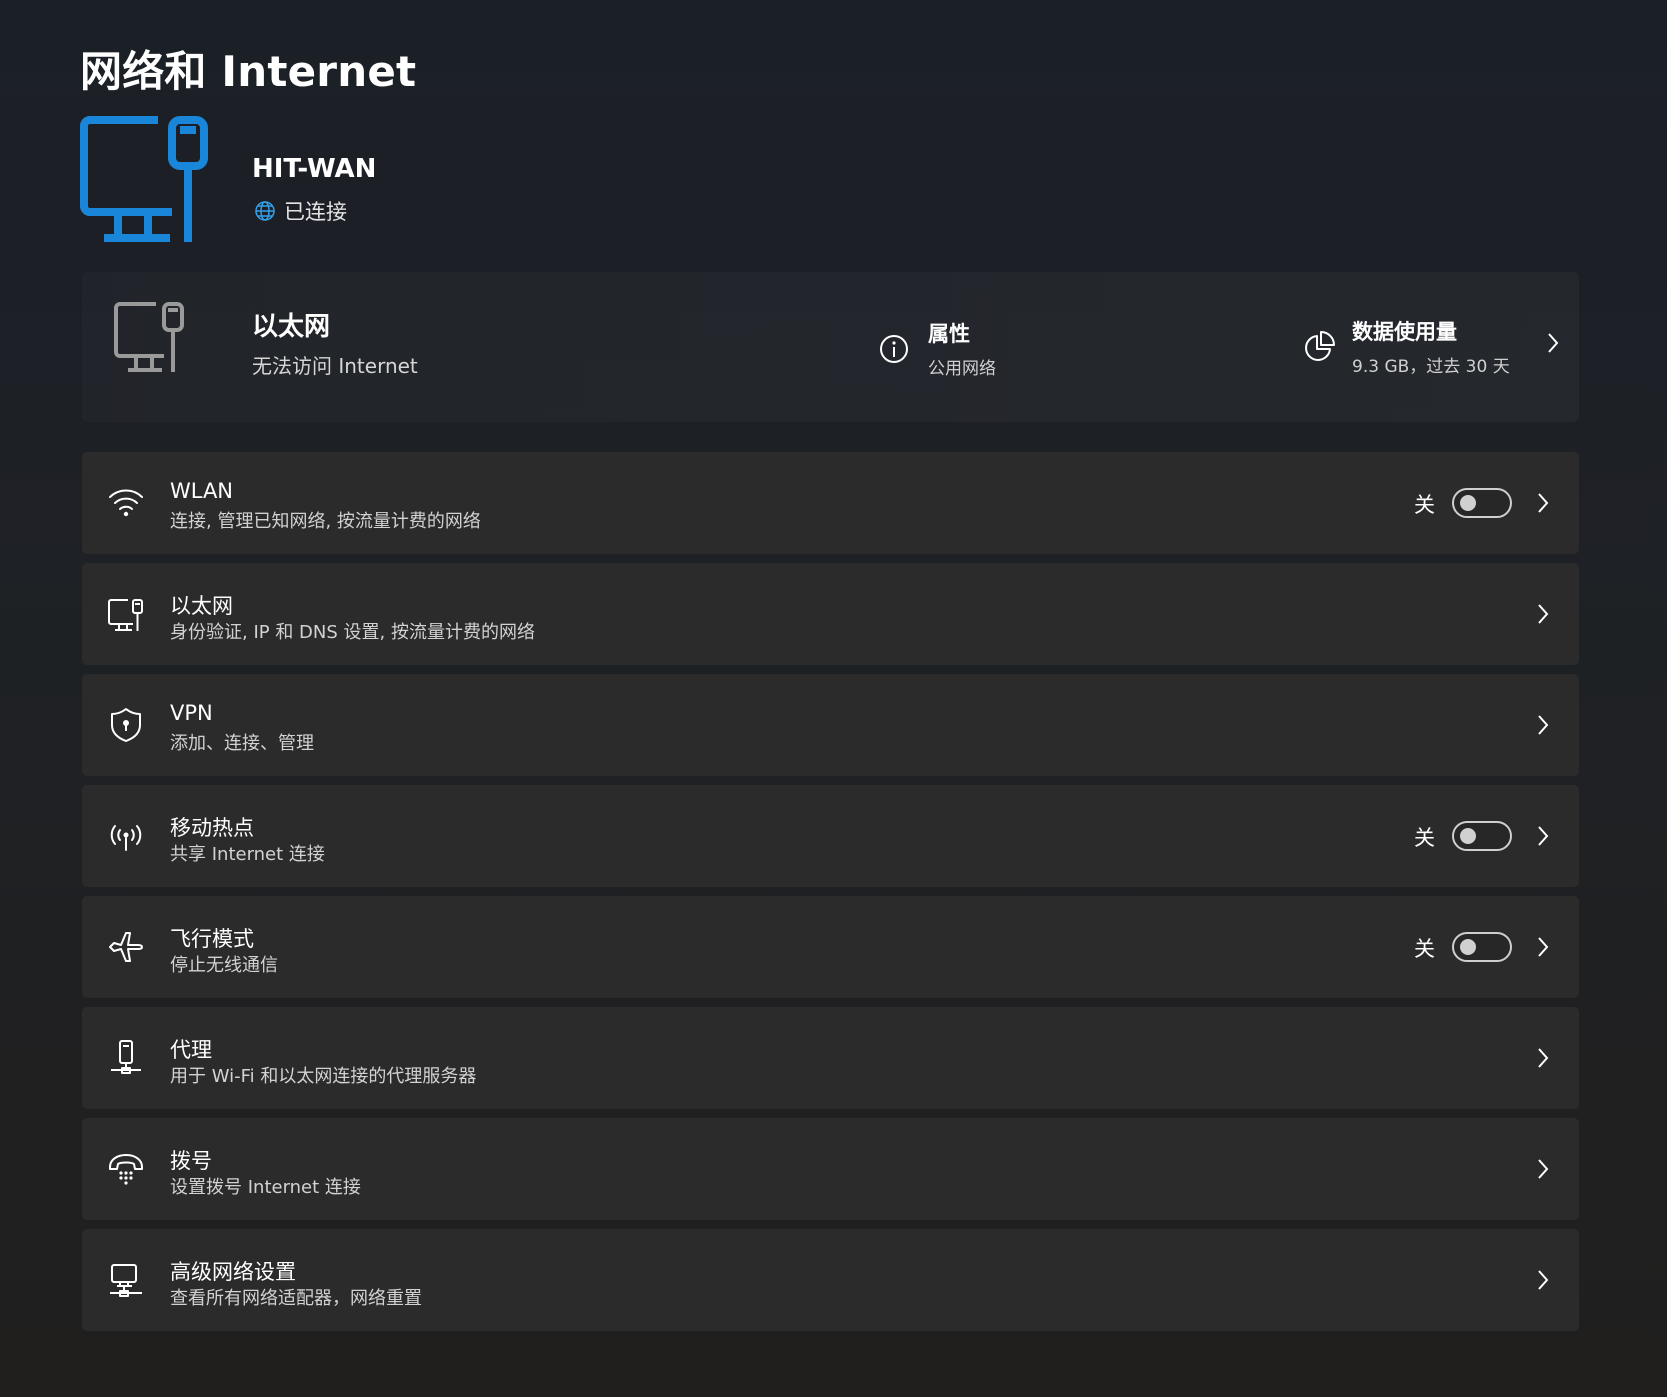  What do you see at coordinates (1482, 947) in the screenshot?
I see `airplane-toggle` at bounding box center [1482, 947].